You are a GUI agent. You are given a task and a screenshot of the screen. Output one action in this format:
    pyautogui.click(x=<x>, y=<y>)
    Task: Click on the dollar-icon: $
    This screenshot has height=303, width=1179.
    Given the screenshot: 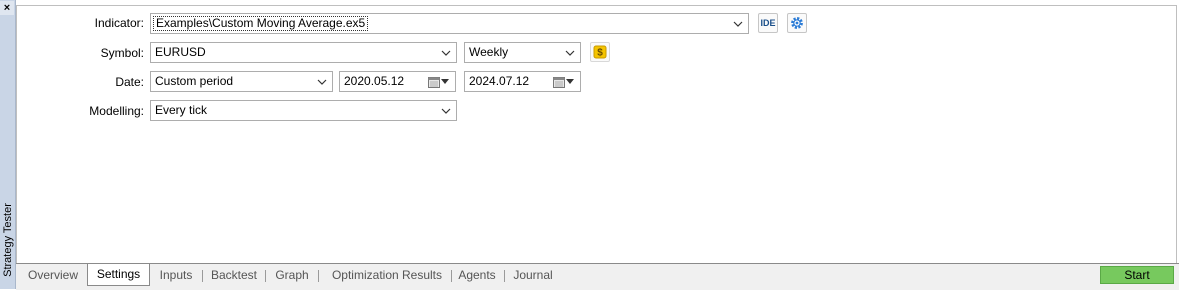 What is the action you would take?
    pyautogui.click(x=600, y=52)
    